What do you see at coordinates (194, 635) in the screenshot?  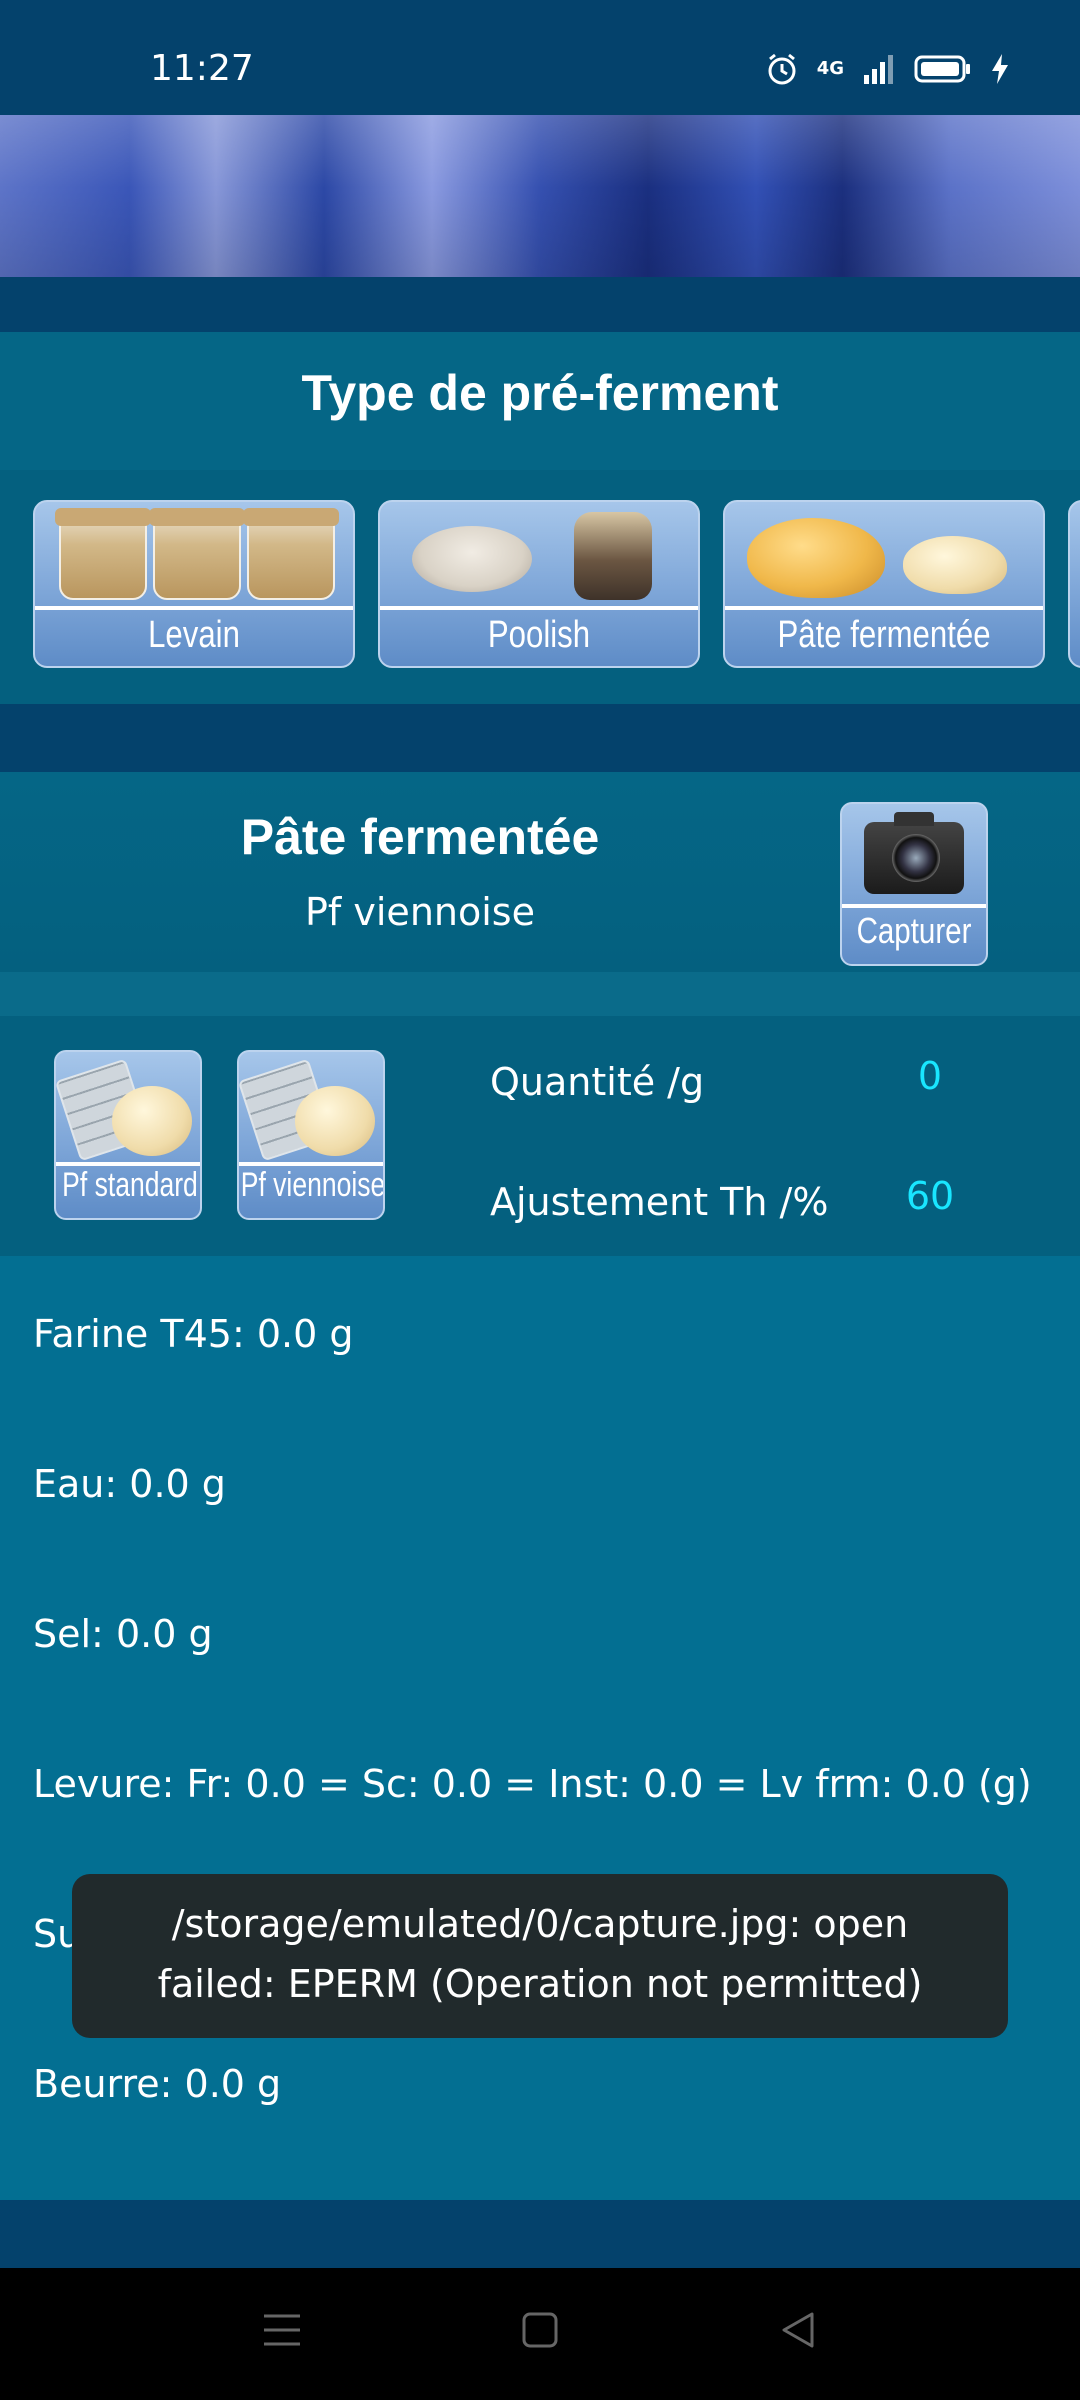 I see `preferment-label: Levain` at bounding box center [194, 635].